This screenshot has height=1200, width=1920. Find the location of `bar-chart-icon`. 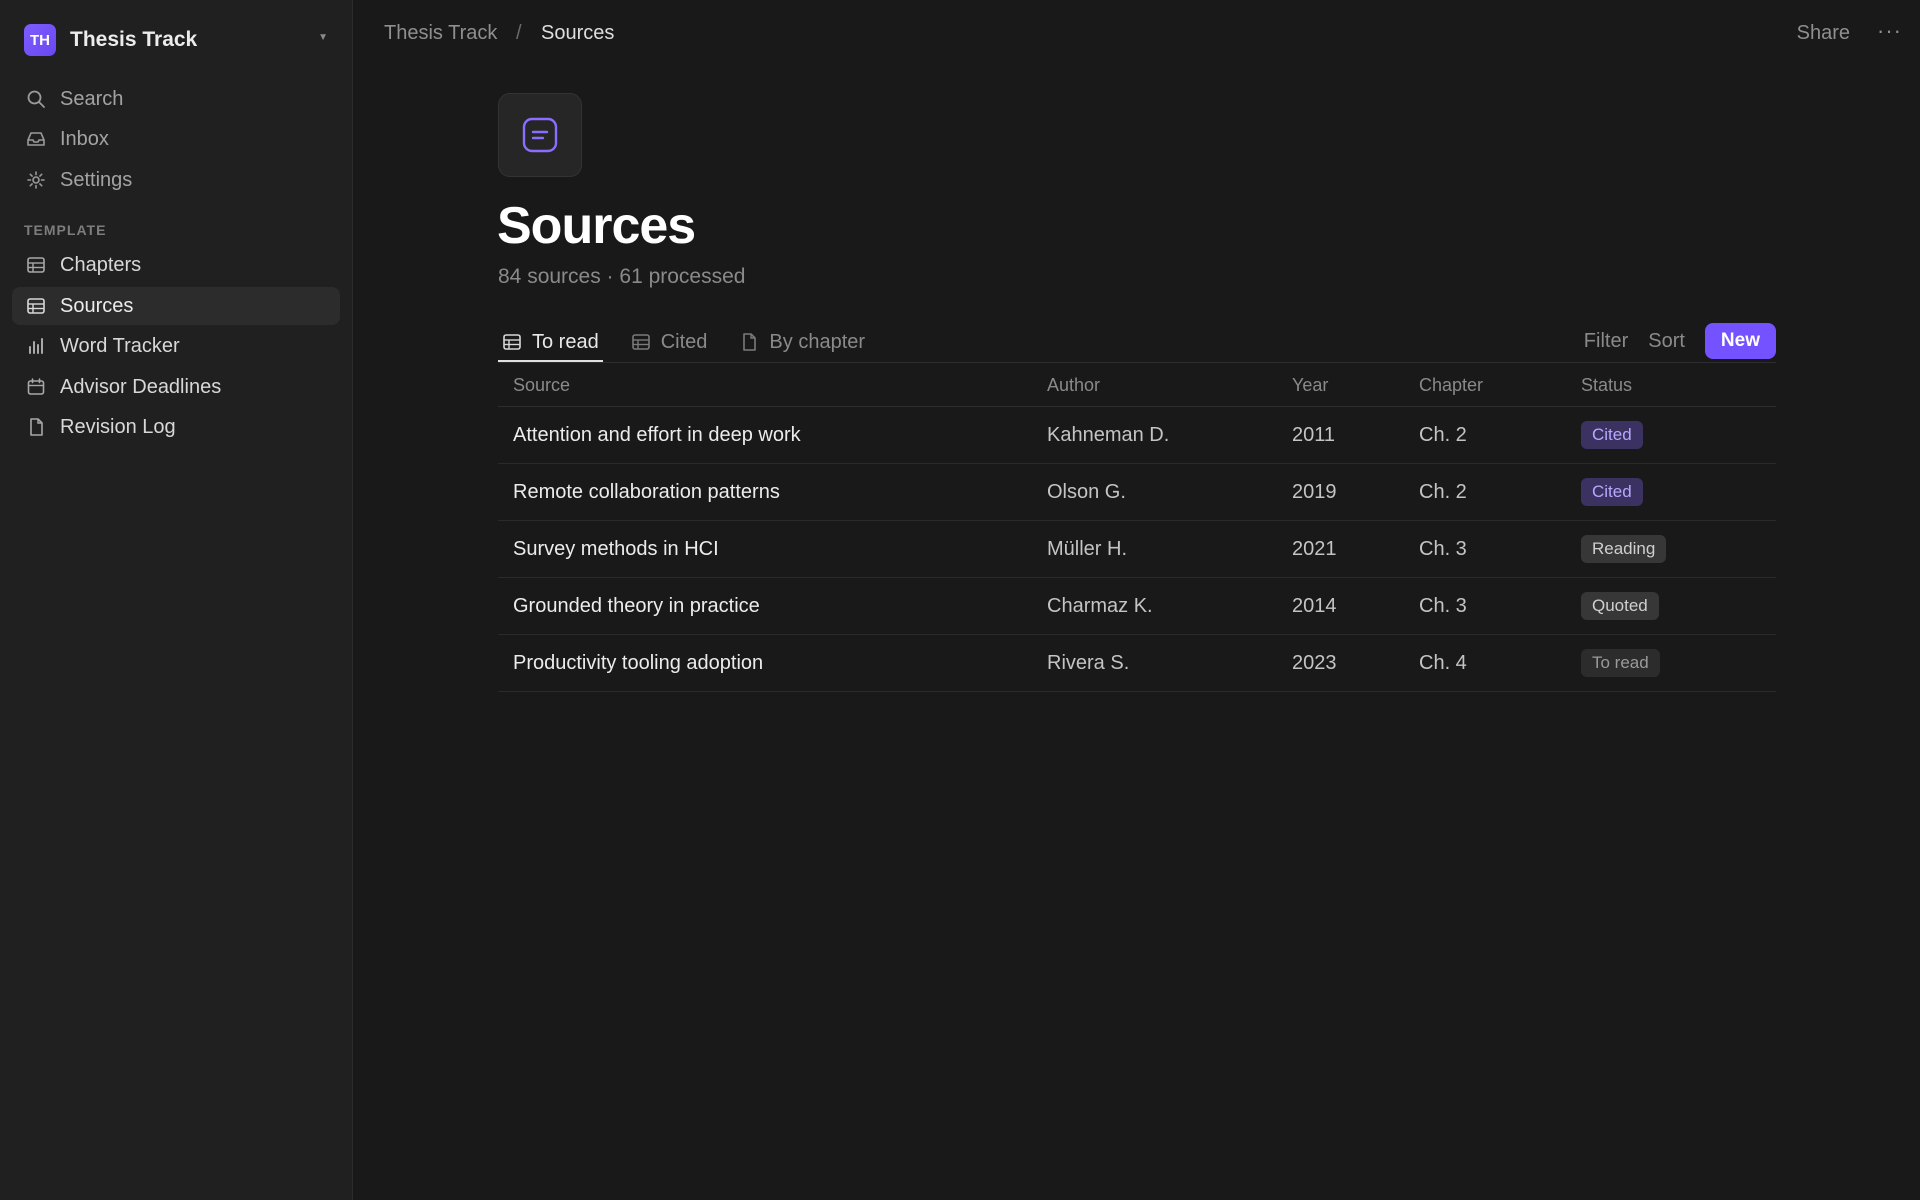

bar-chart-icon is located at coordinates (36, 346).